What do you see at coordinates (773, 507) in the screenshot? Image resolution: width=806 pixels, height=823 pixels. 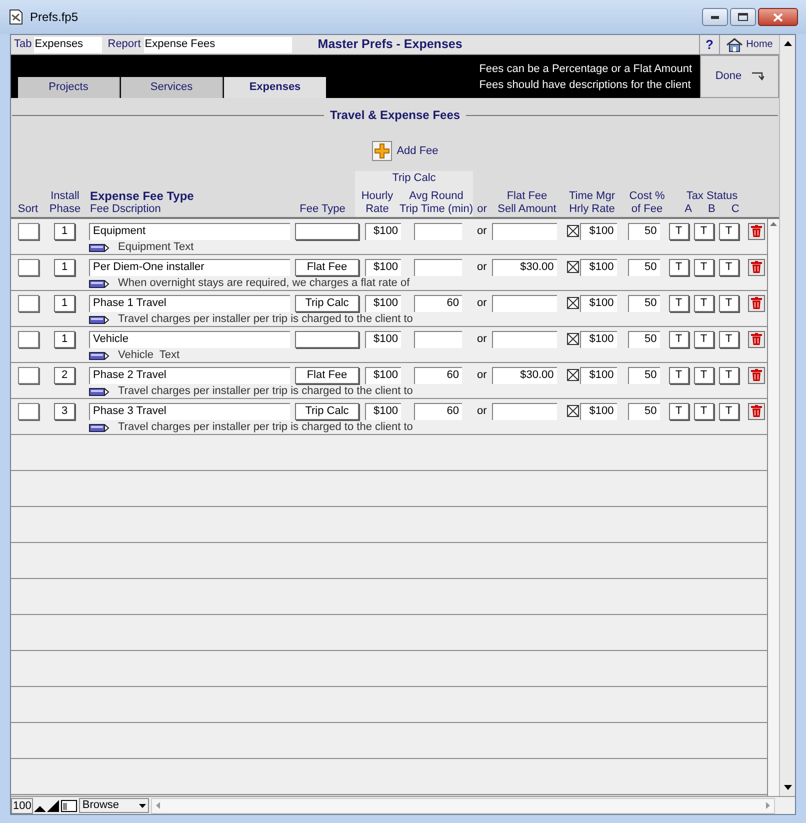 I see `list-scrollbar` at bounding box center [773, 507].